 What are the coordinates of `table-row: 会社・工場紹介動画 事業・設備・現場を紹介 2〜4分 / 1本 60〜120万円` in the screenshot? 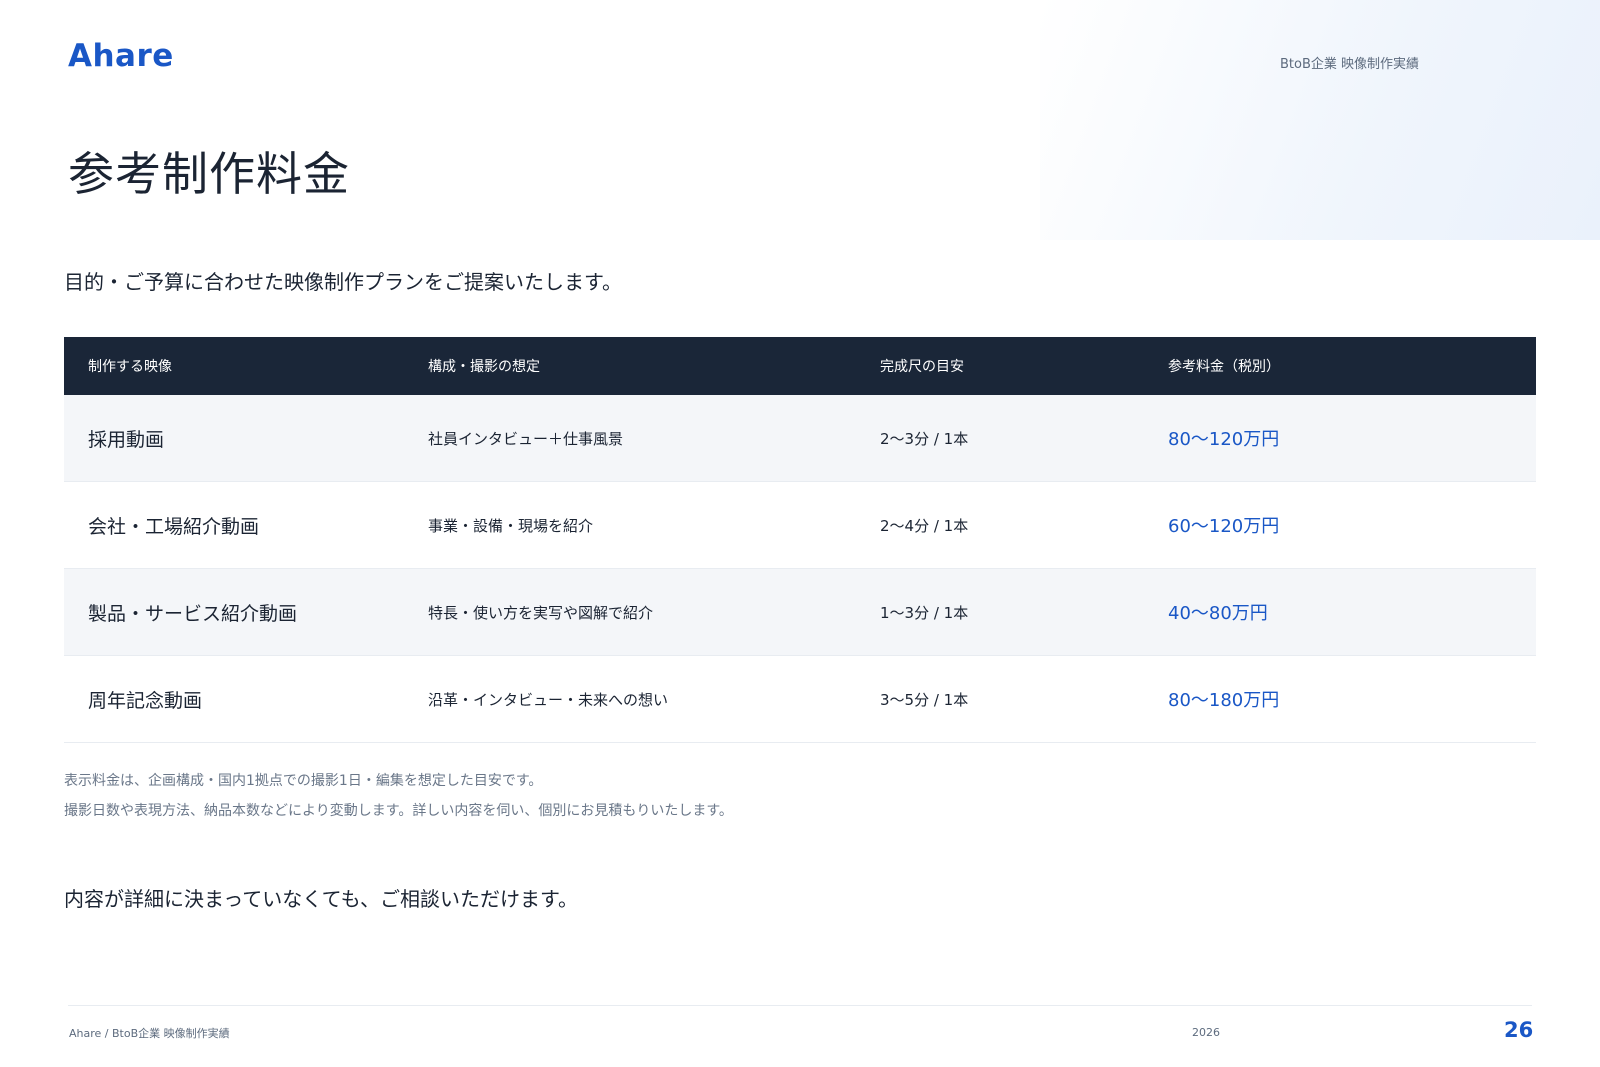 It's located at (800, 525).